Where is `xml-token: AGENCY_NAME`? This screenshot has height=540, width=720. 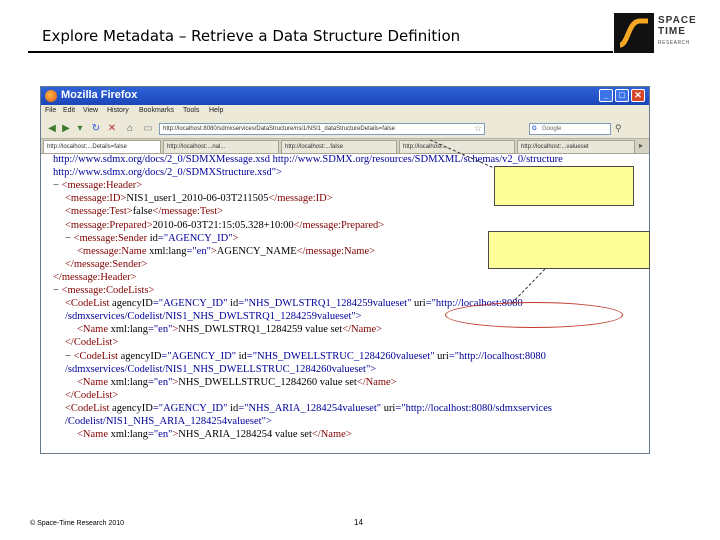
xml-token: AGENCY_NAME is located at coordinates (256, 251).